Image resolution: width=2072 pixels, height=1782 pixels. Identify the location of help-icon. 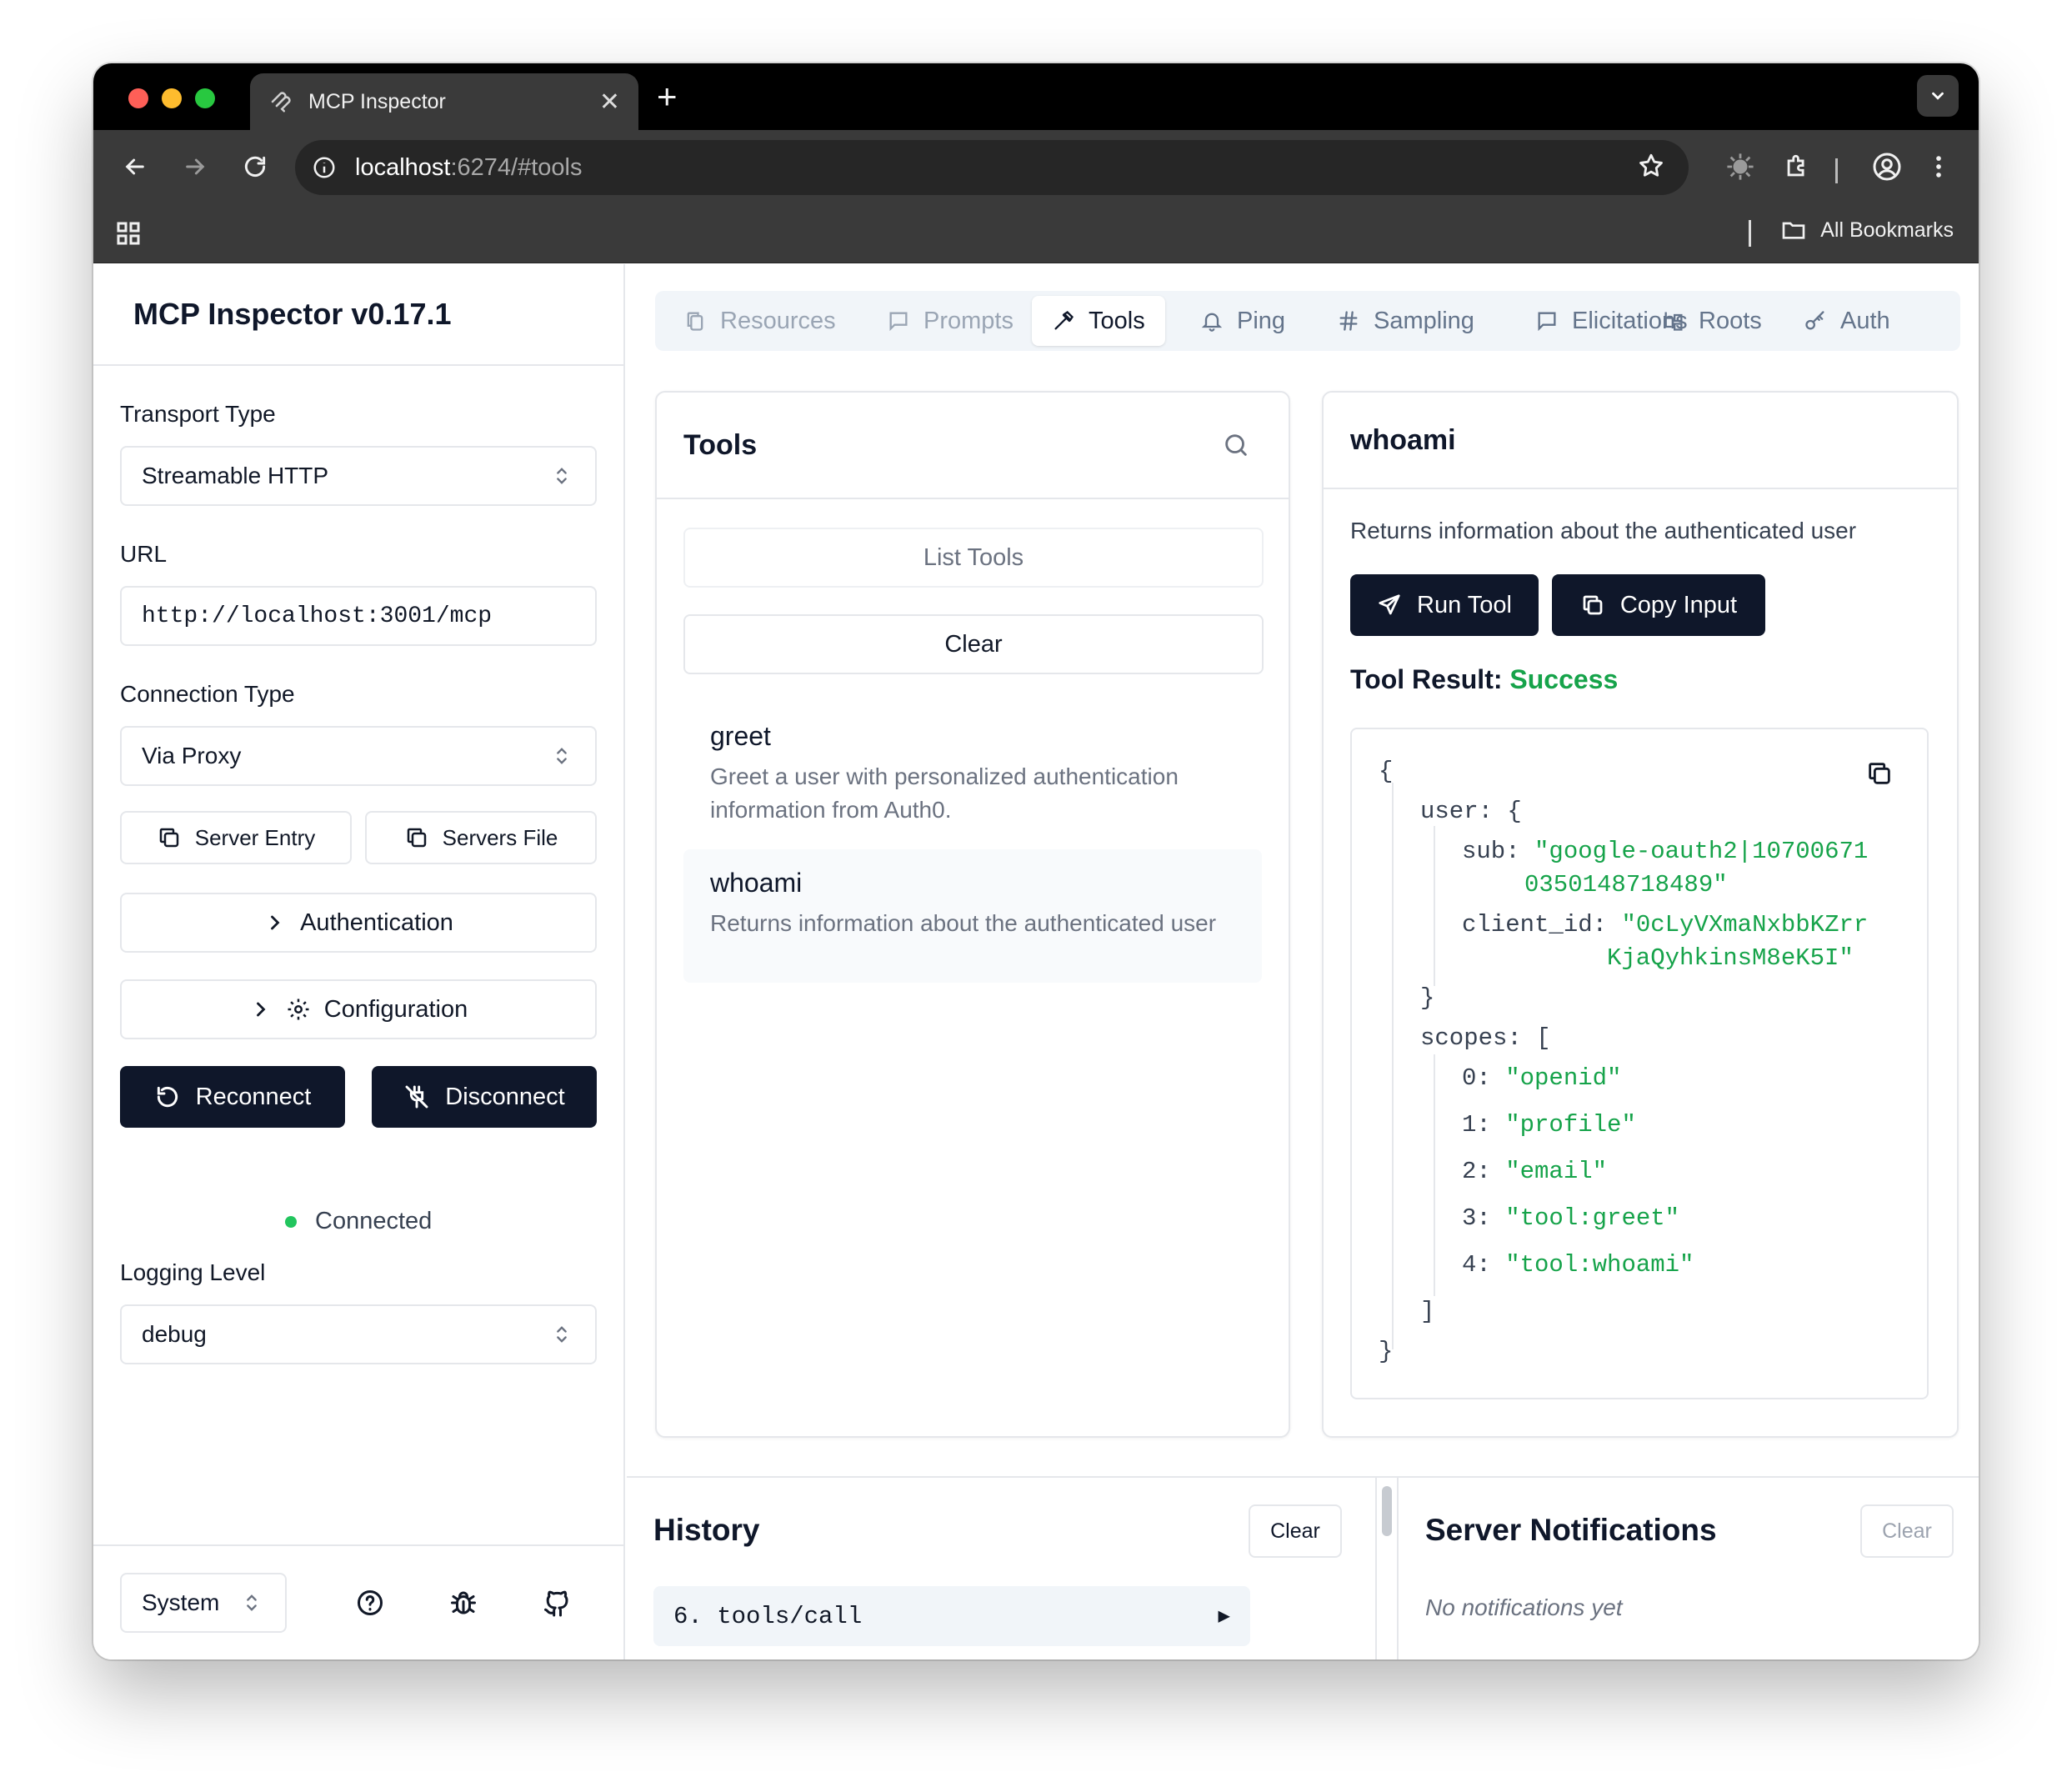
(370, 1602).